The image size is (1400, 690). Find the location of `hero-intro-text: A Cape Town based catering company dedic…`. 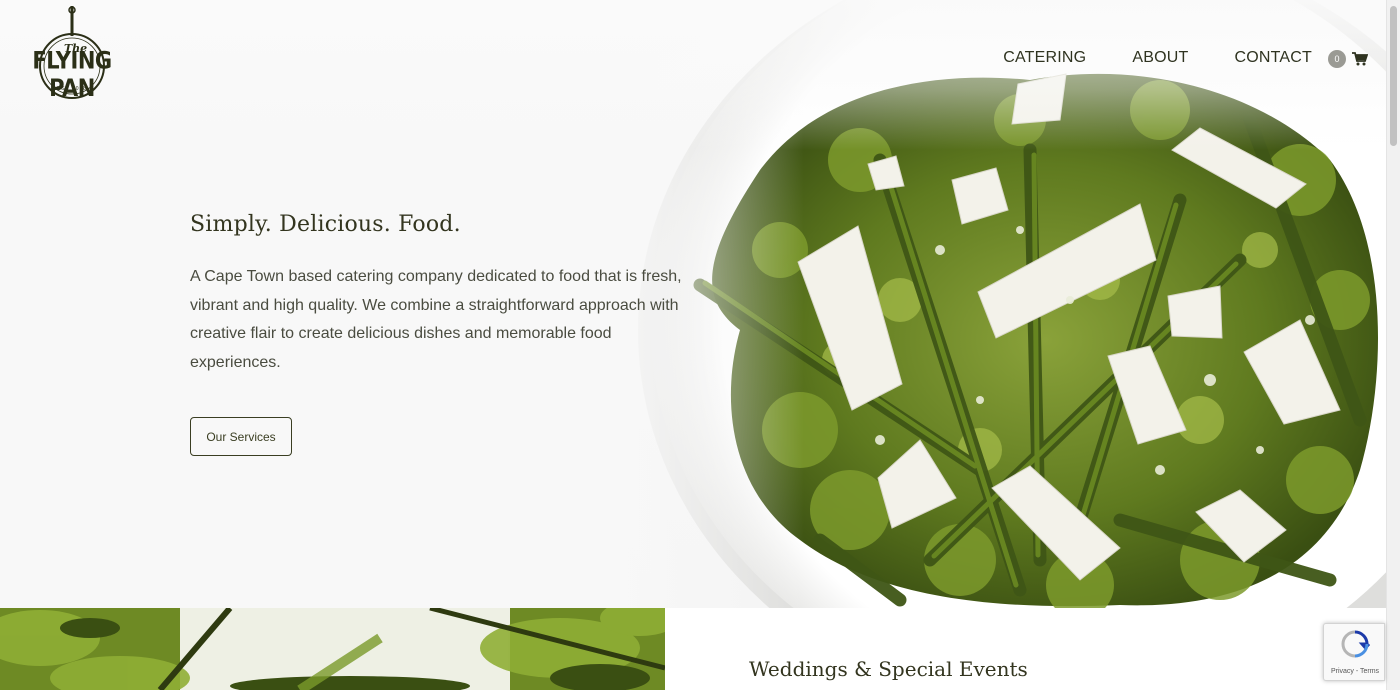

hero-intro-text: A Cape Town based catering company dedic… is located at coordinates (436, 319).